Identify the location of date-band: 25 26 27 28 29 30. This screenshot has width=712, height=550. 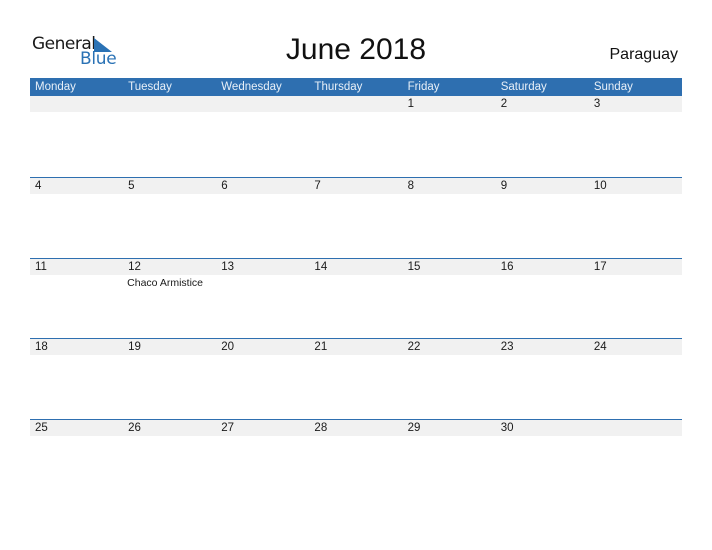
(356, 427).